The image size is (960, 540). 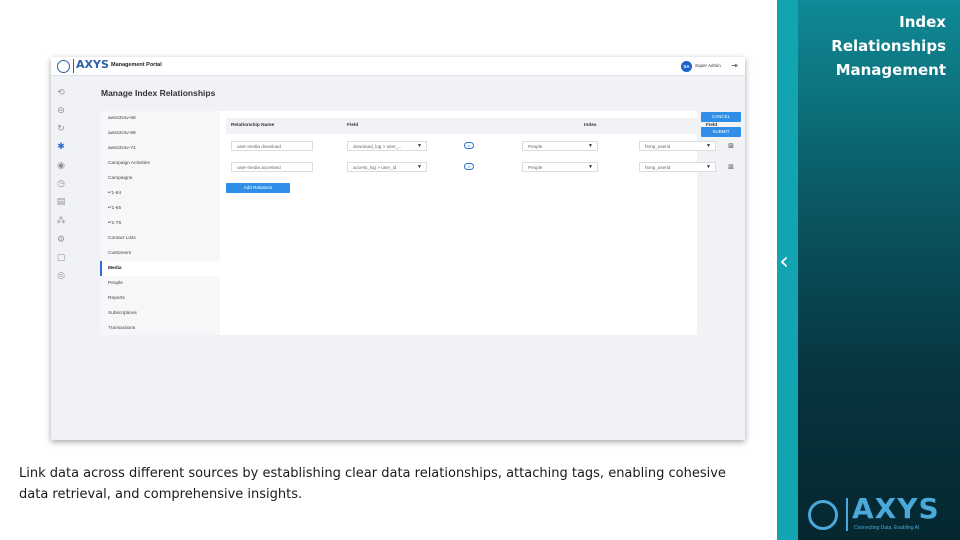 I want to click on source-item: •*1-65, so click(x=160, y=208).